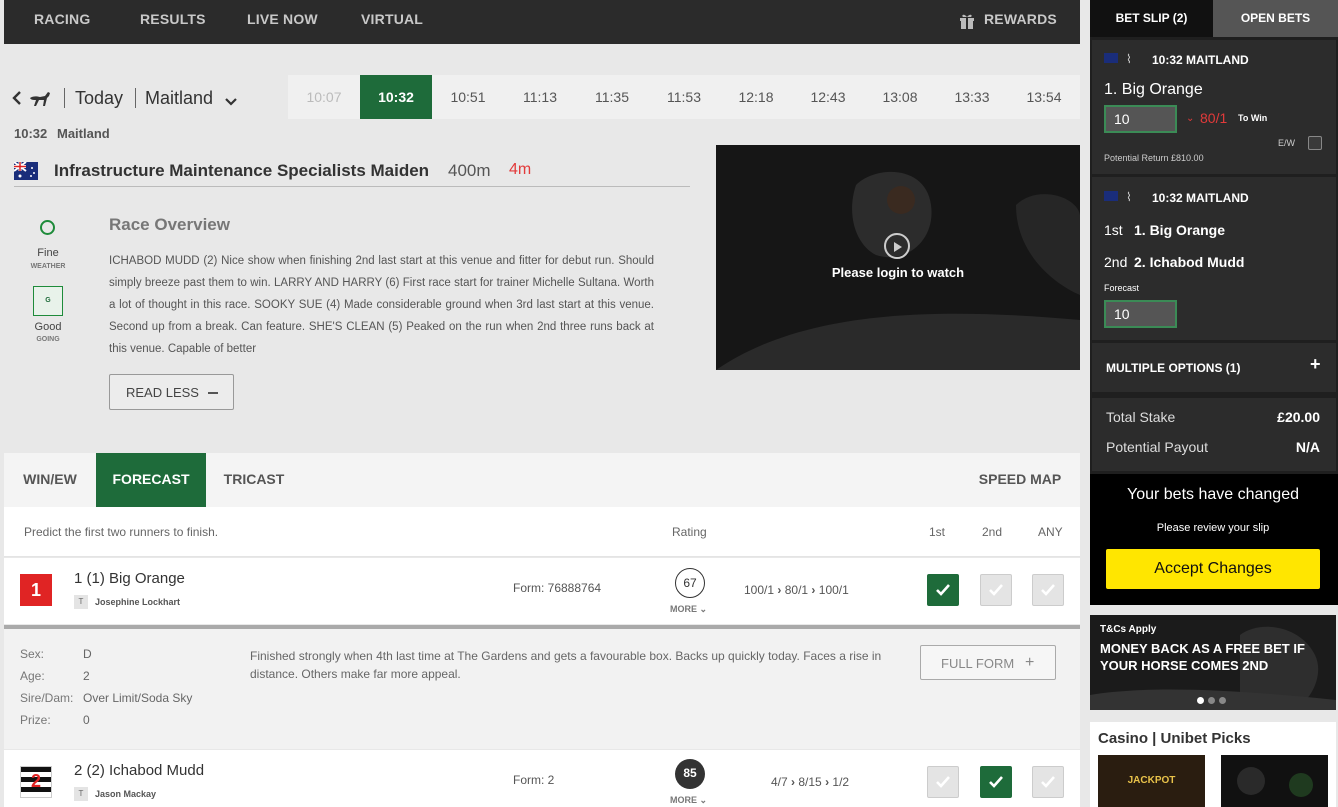 This screenshot has width=1338, height=807. Describe the element at coordinates (48, 253) in the screenshot. I see `weather-value: Fine` at that location.